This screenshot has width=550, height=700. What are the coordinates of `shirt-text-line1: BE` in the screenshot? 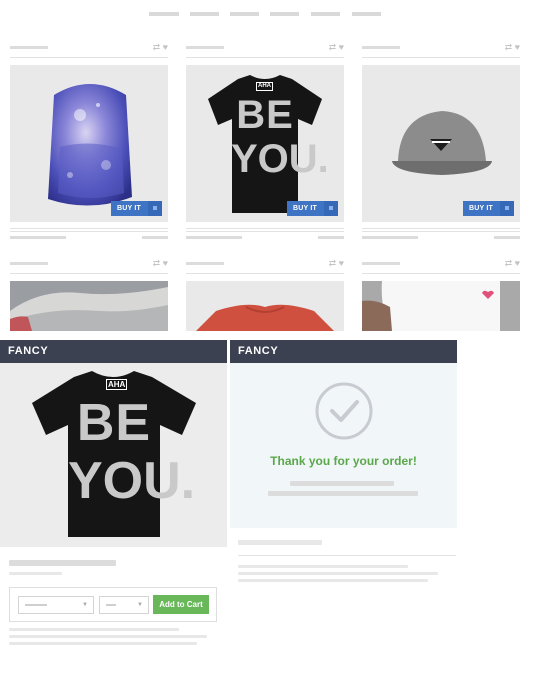 It's located at (265, 115).